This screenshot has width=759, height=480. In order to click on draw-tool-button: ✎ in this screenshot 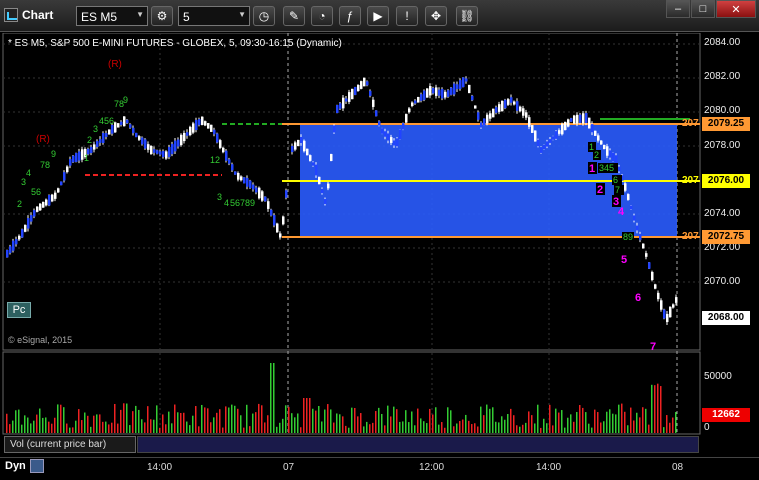, I will do `click(294, 16)`.